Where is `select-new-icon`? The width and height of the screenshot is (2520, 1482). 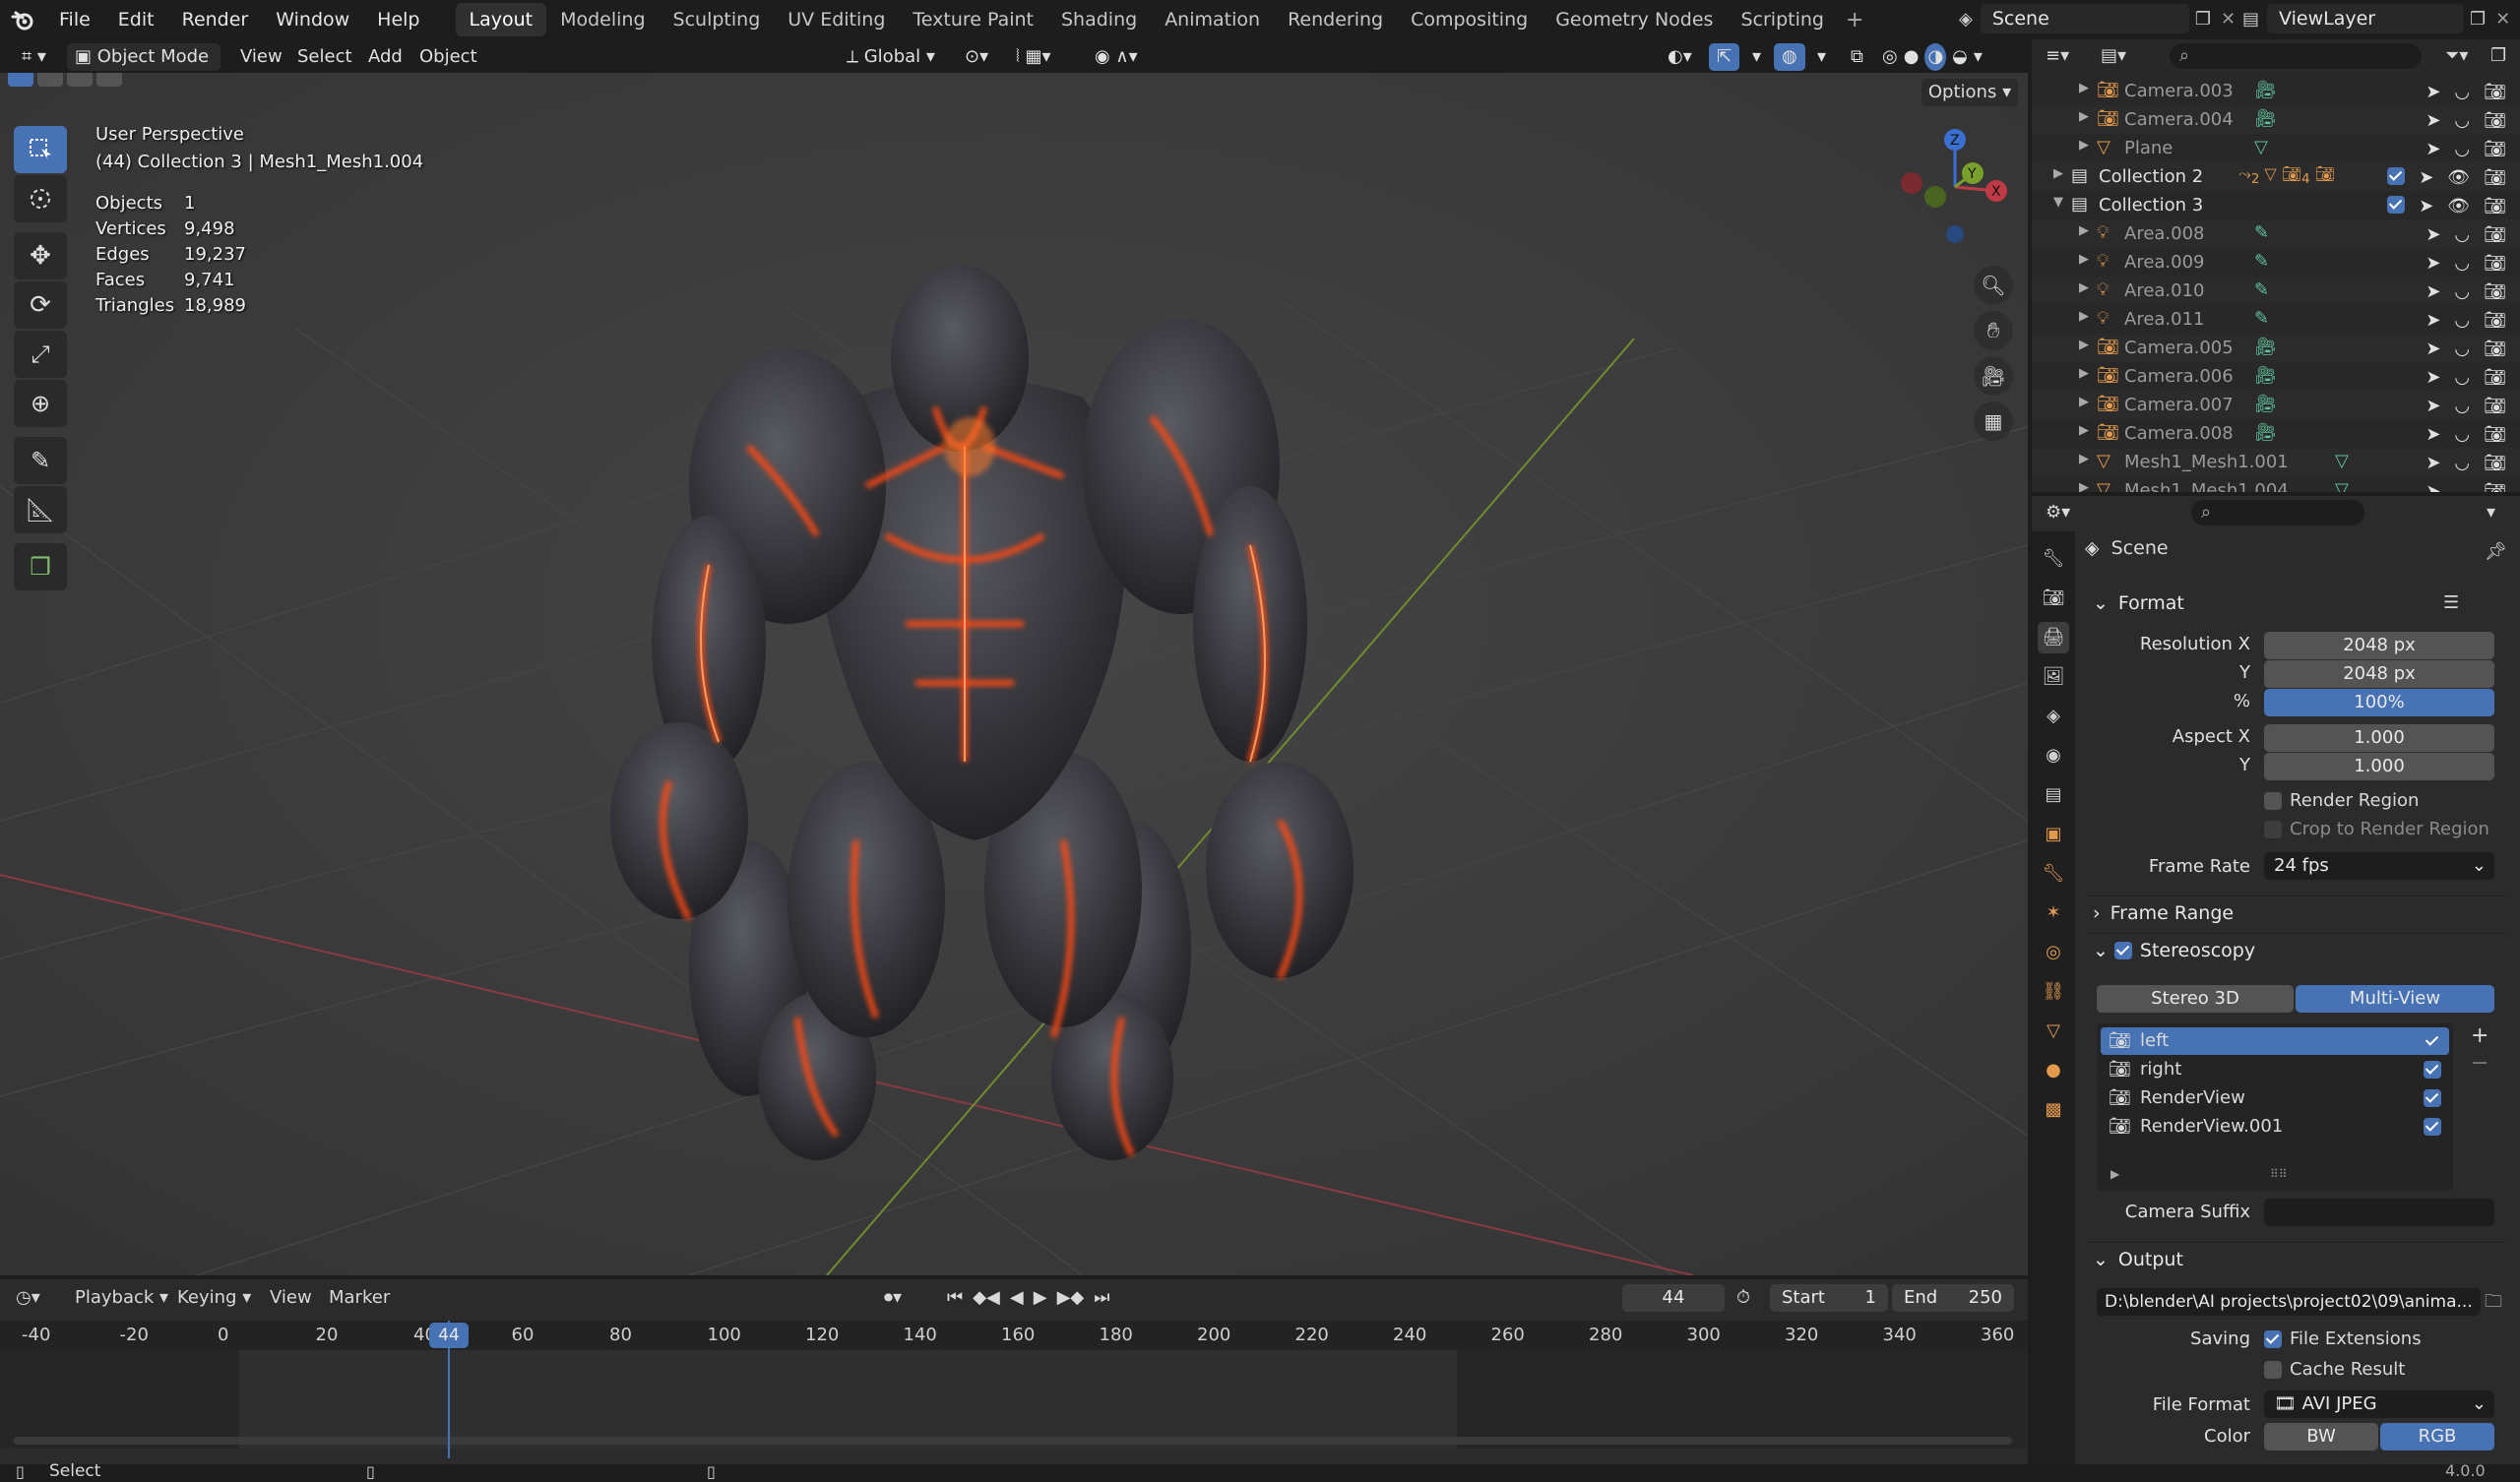 select-new-icon is located at coordinates (20, 80).